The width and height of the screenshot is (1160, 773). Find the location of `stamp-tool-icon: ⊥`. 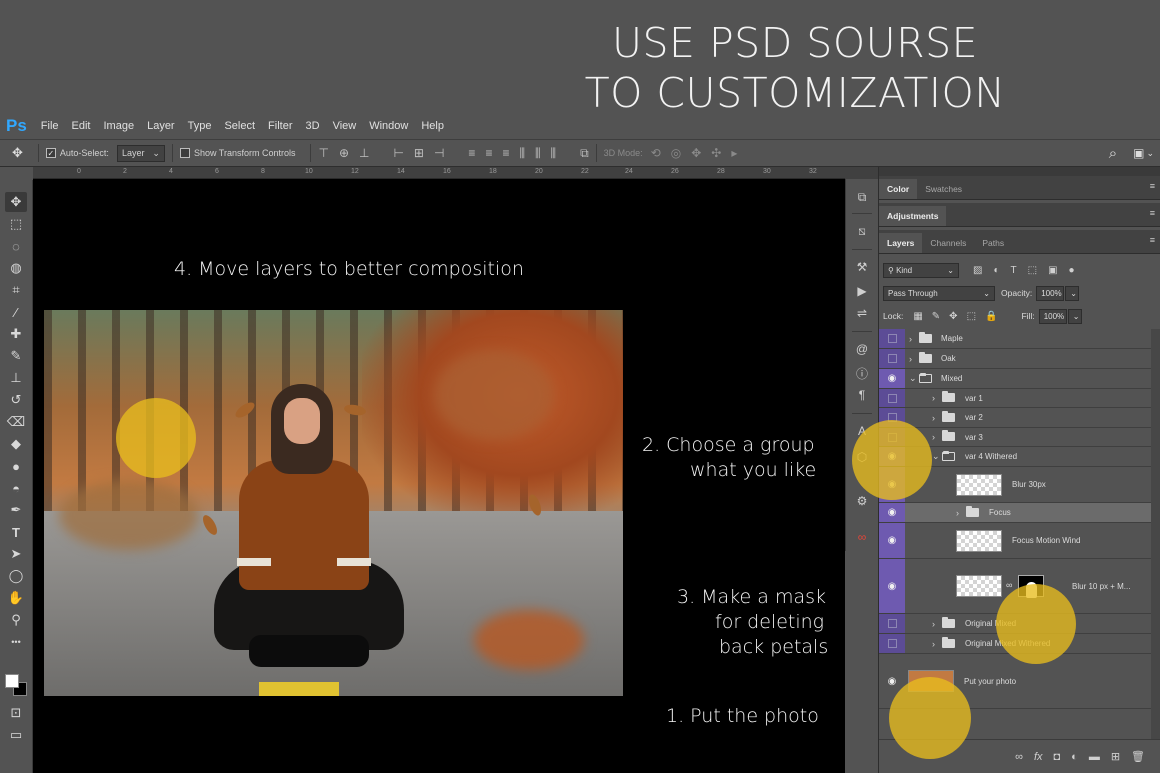

stamp-tool-icon: ⊥ is located at coordinates (16, 378).